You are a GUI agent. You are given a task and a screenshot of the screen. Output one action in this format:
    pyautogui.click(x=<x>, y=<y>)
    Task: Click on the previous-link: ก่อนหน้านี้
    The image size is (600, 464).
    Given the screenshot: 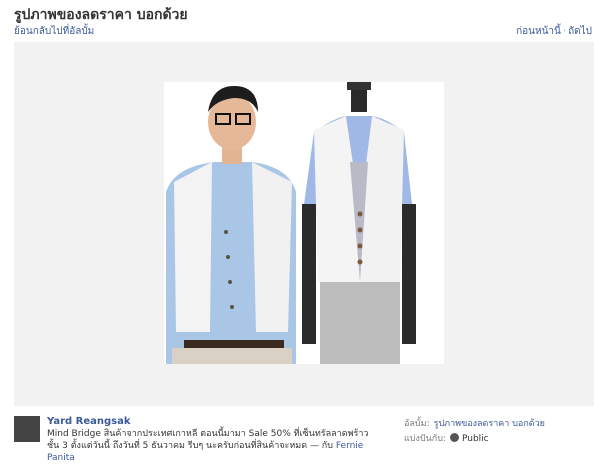 What is the action you would take?
    pyautogui.click(x=538, y=31)
    